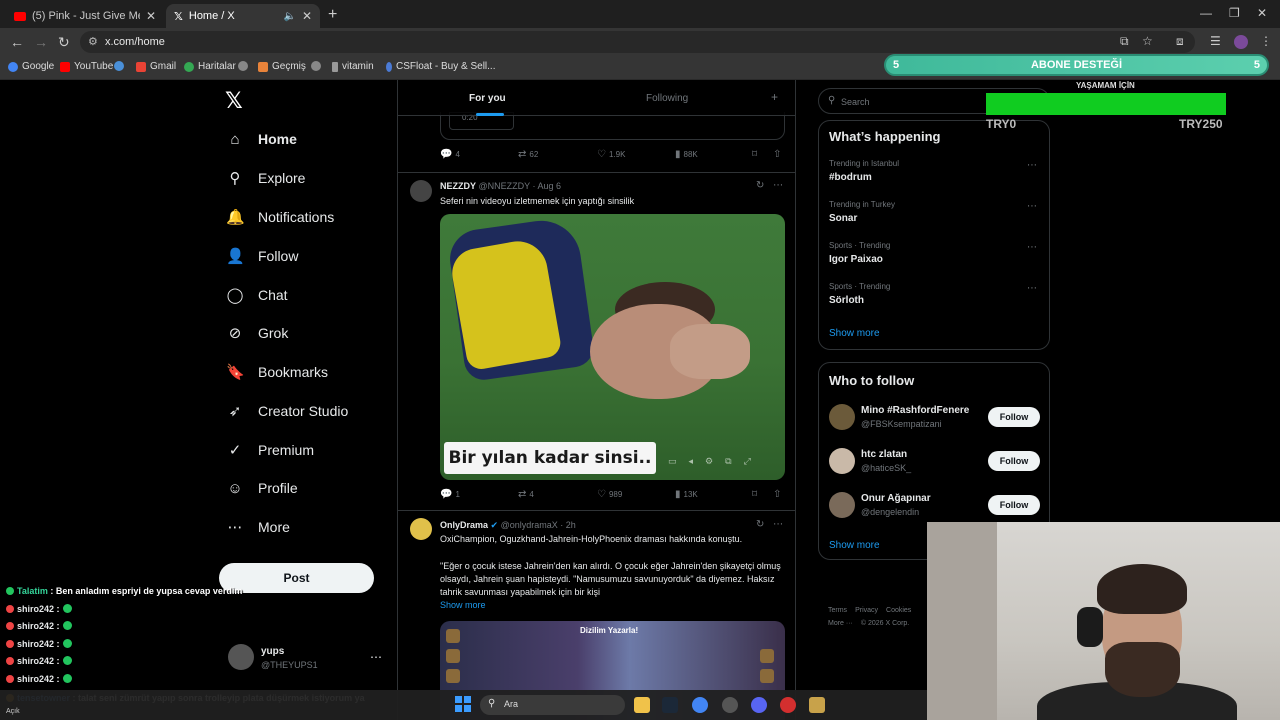 Image resolution: width=1280 pixels, height=720 pixels. I want to click on tab-for-you: For you, so click(487, 98).